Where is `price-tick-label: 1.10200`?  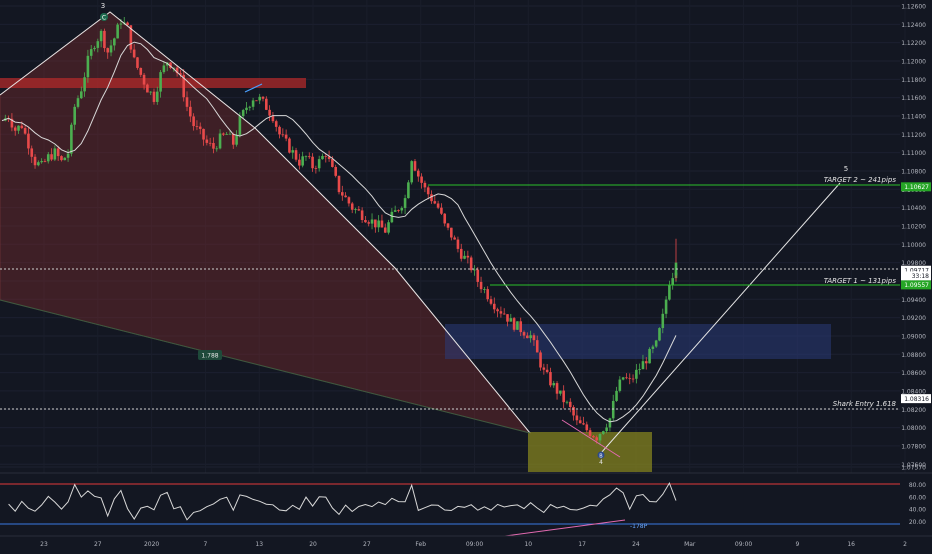
price-tick-label: 1.10200 is located at coordinates (913, 226).